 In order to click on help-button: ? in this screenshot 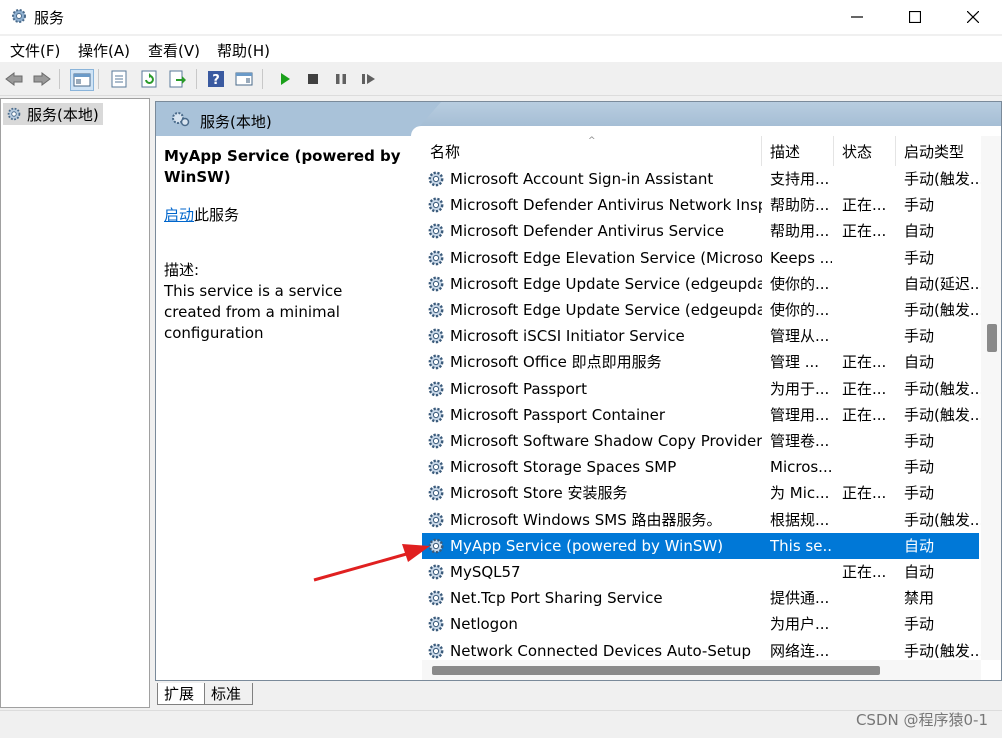, I will do `click(216, 79)`.